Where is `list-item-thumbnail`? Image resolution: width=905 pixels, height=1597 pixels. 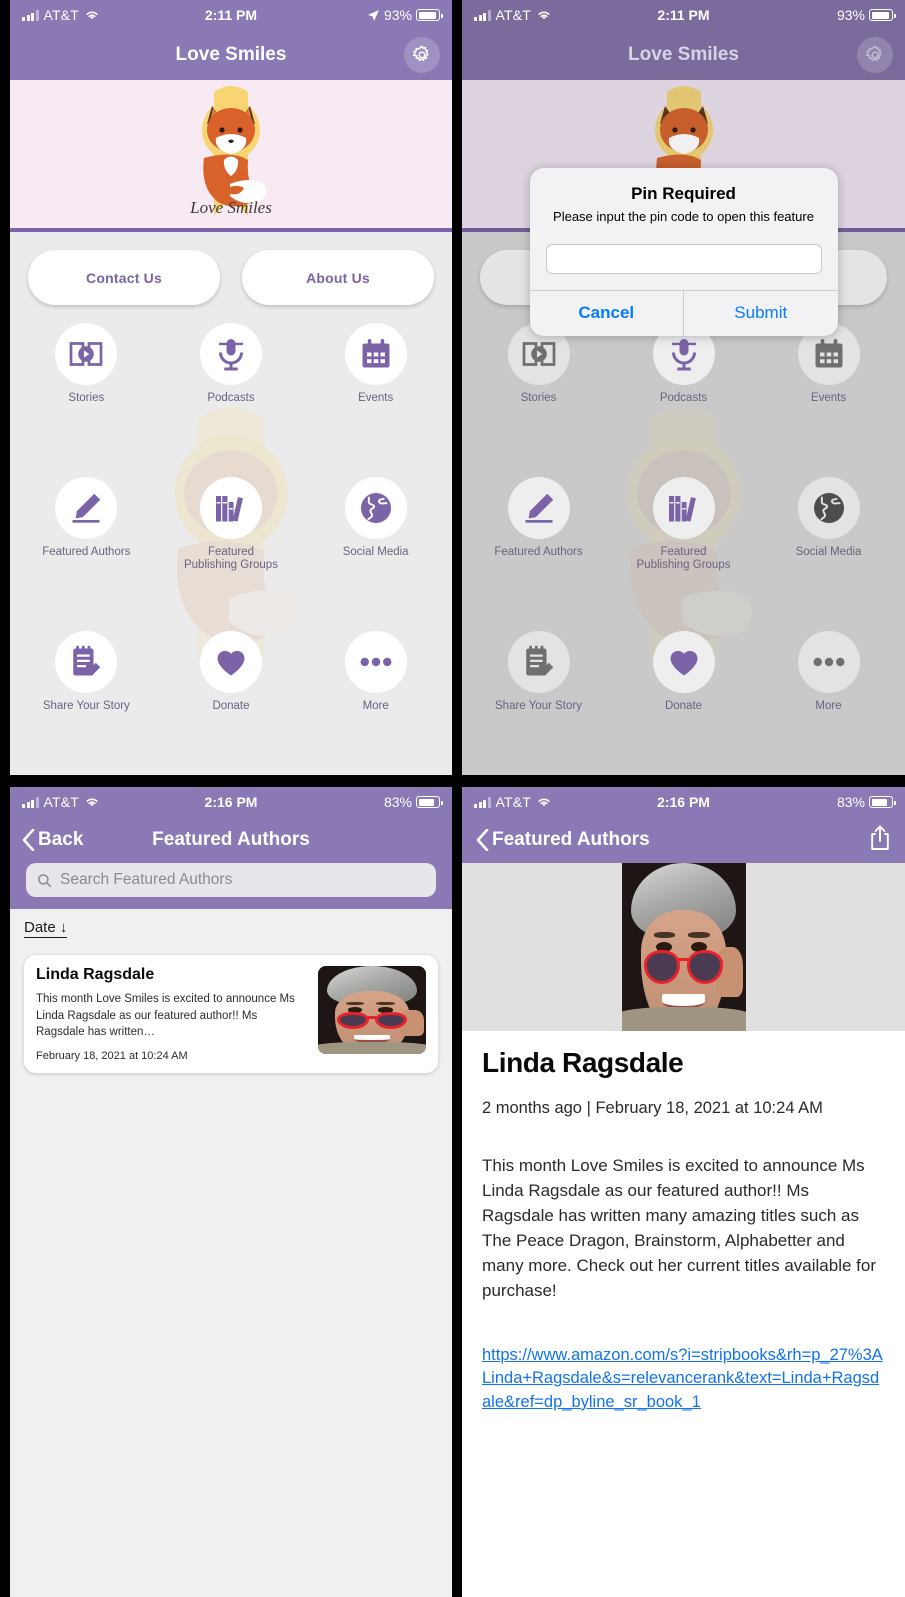 list-item-thumbnail is located at coordinates (372, 1010).